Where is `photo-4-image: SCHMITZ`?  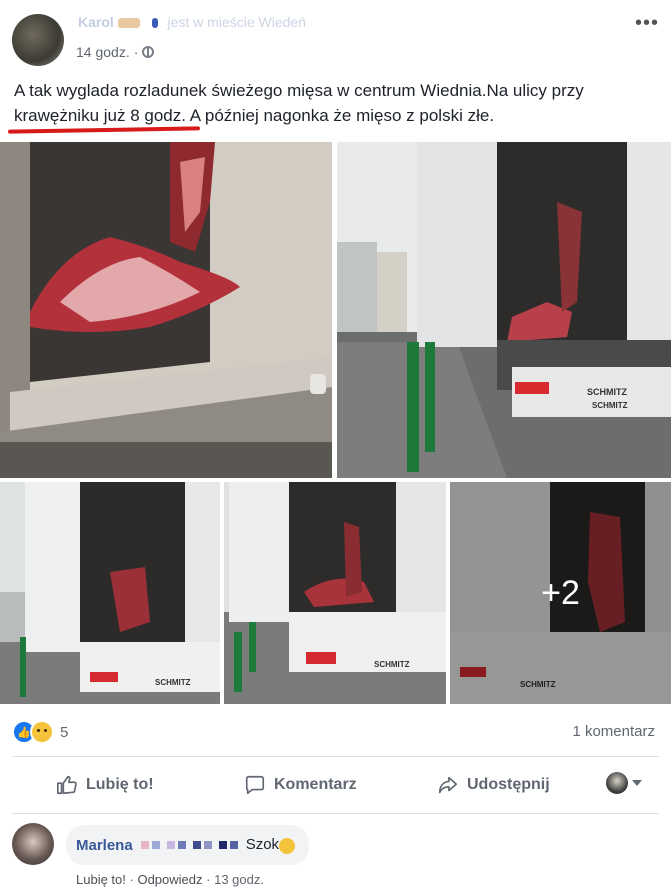
photo-4-image: SCHMITZ is located at coordinates (335, 593).